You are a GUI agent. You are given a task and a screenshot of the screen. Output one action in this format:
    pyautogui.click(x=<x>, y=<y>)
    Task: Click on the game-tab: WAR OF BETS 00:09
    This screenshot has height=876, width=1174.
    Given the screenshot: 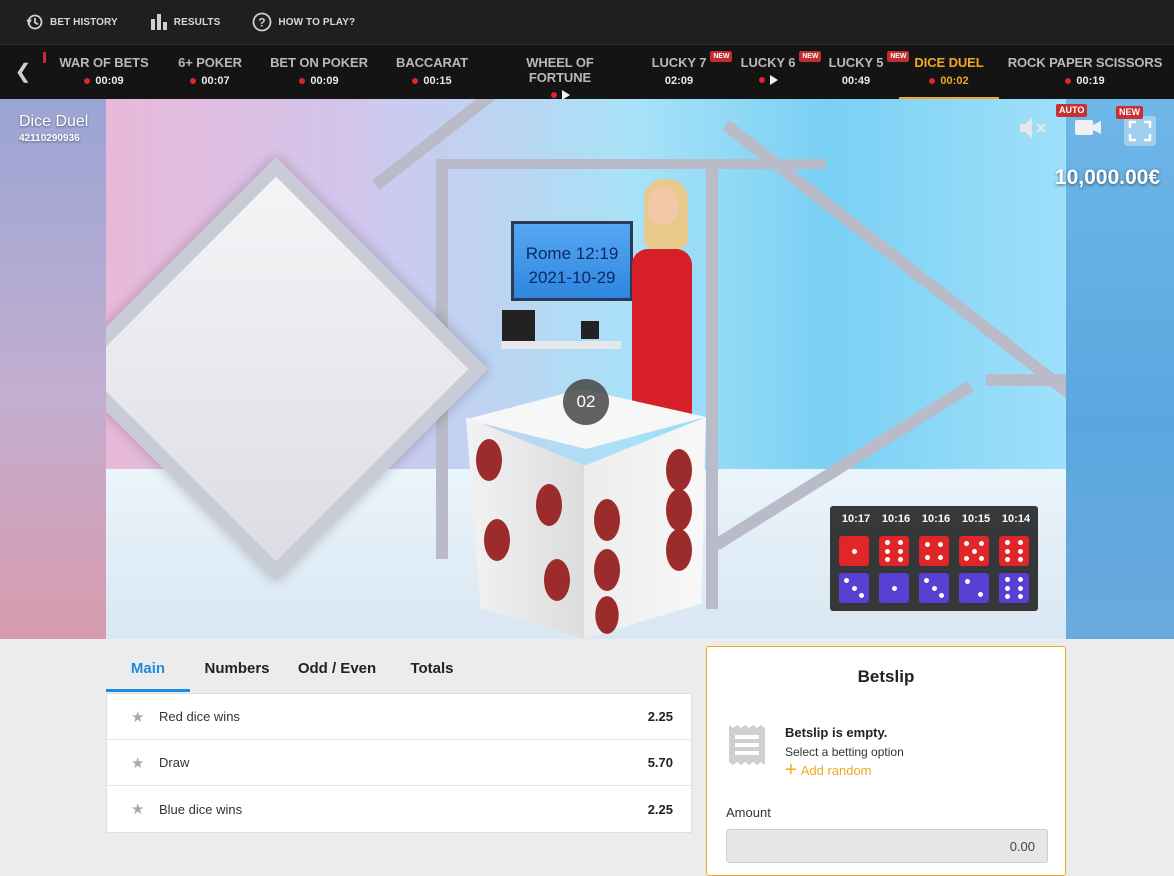 What is the action you would take?
    pyautogui.click(x=104, y=72)
    